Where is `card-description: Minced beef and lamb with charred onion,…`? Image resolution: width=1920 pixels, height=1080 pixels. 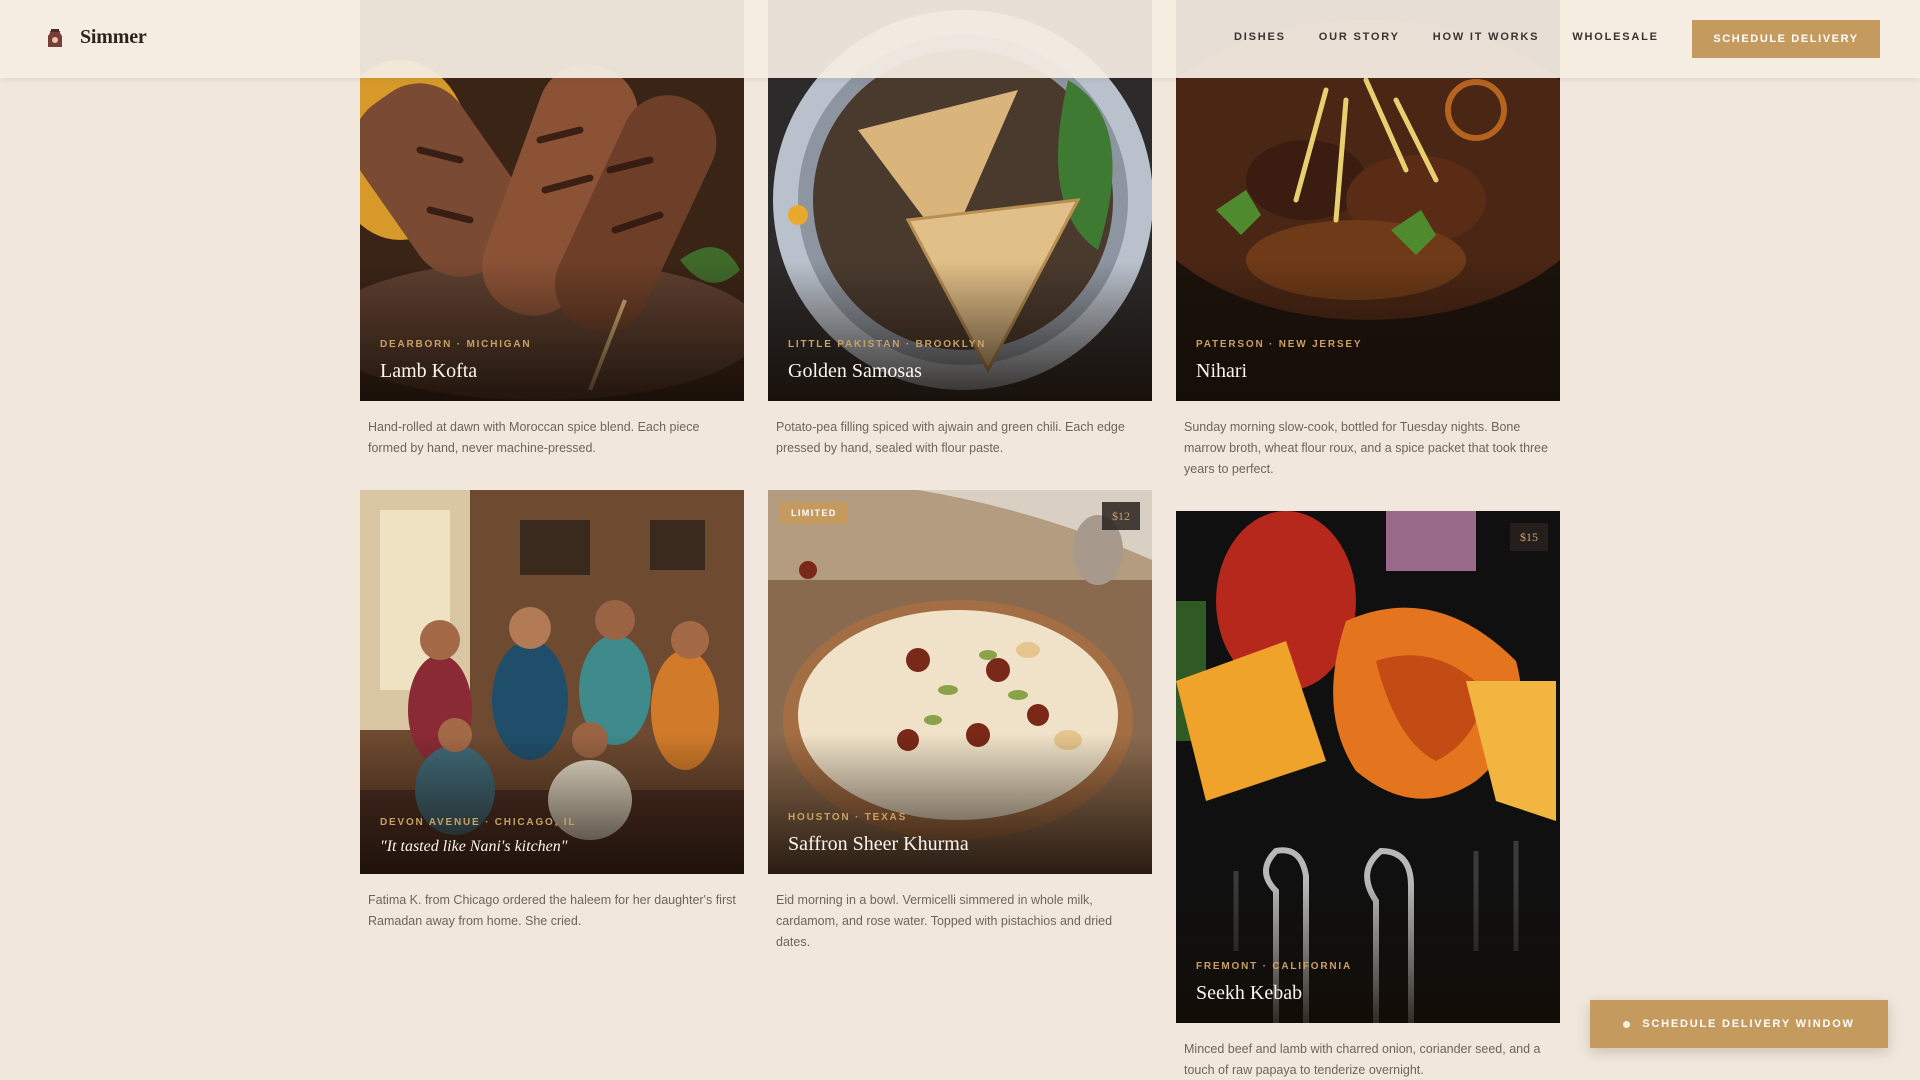
card-description: Minced beef and lamb with charred onion,… is located at coordinates (1362, 1059).